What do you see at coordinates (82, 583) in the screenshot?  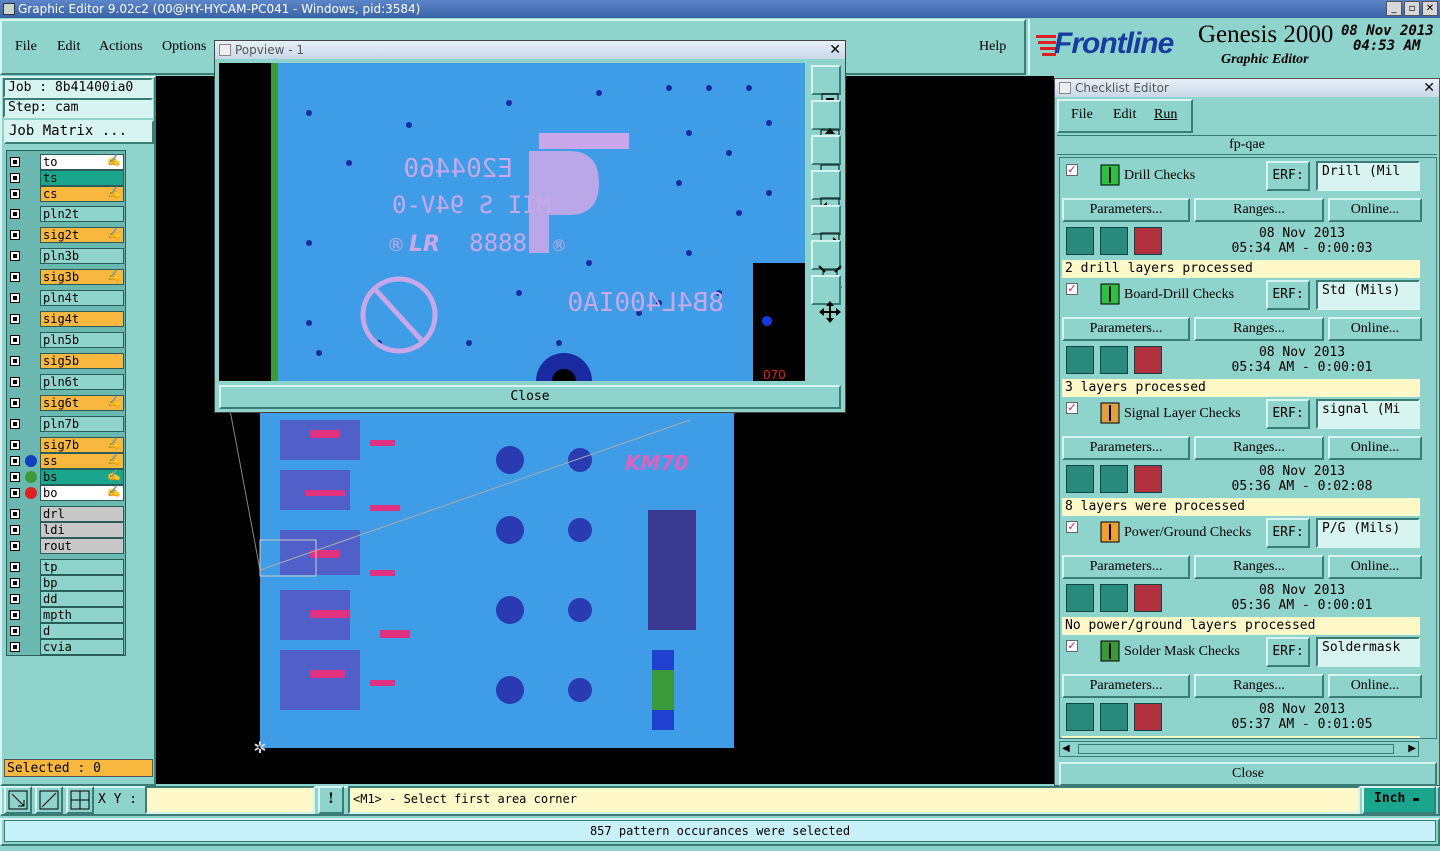 I see `layer-name: bp` at bounding box center [82, 583].